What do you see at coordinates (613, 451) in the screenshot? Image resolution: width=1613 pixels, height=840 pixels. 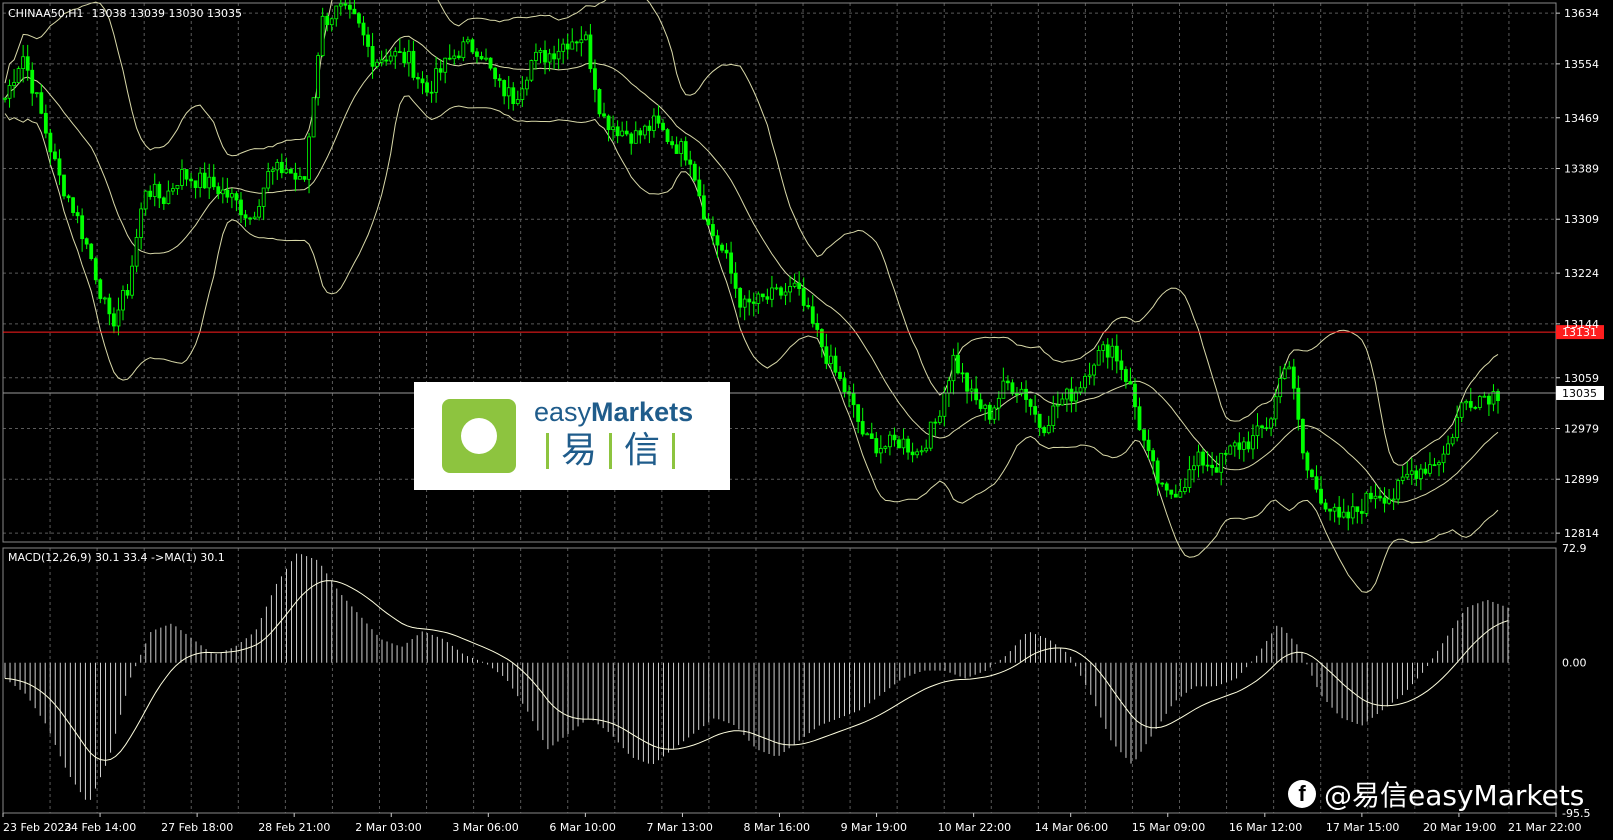 I see `logo-chinese: 易信` at bounding box center [613, 451].